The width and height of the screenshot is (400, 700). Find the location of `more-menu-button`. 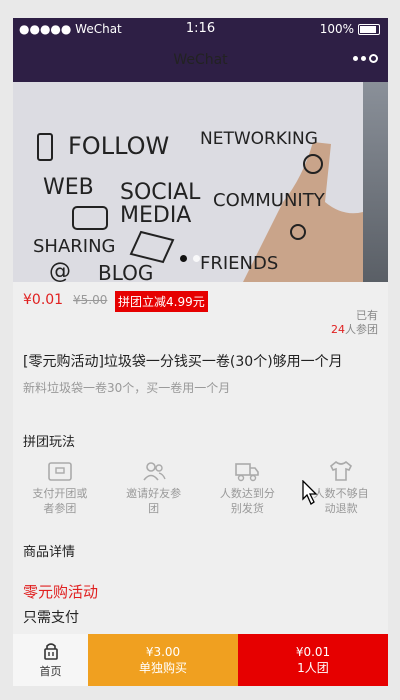

more-menu-button is located at coordinates (365, 58).